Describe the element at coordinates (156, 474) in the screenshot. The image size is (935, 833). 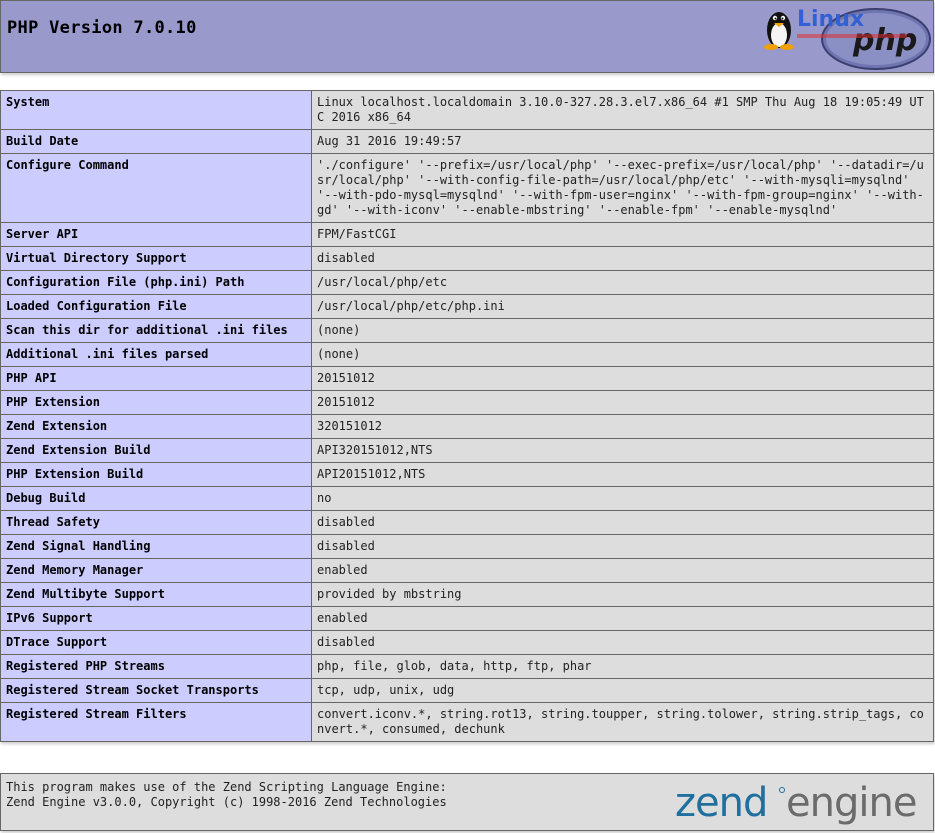
I see `row-label: PHP Extension Build` at that location.